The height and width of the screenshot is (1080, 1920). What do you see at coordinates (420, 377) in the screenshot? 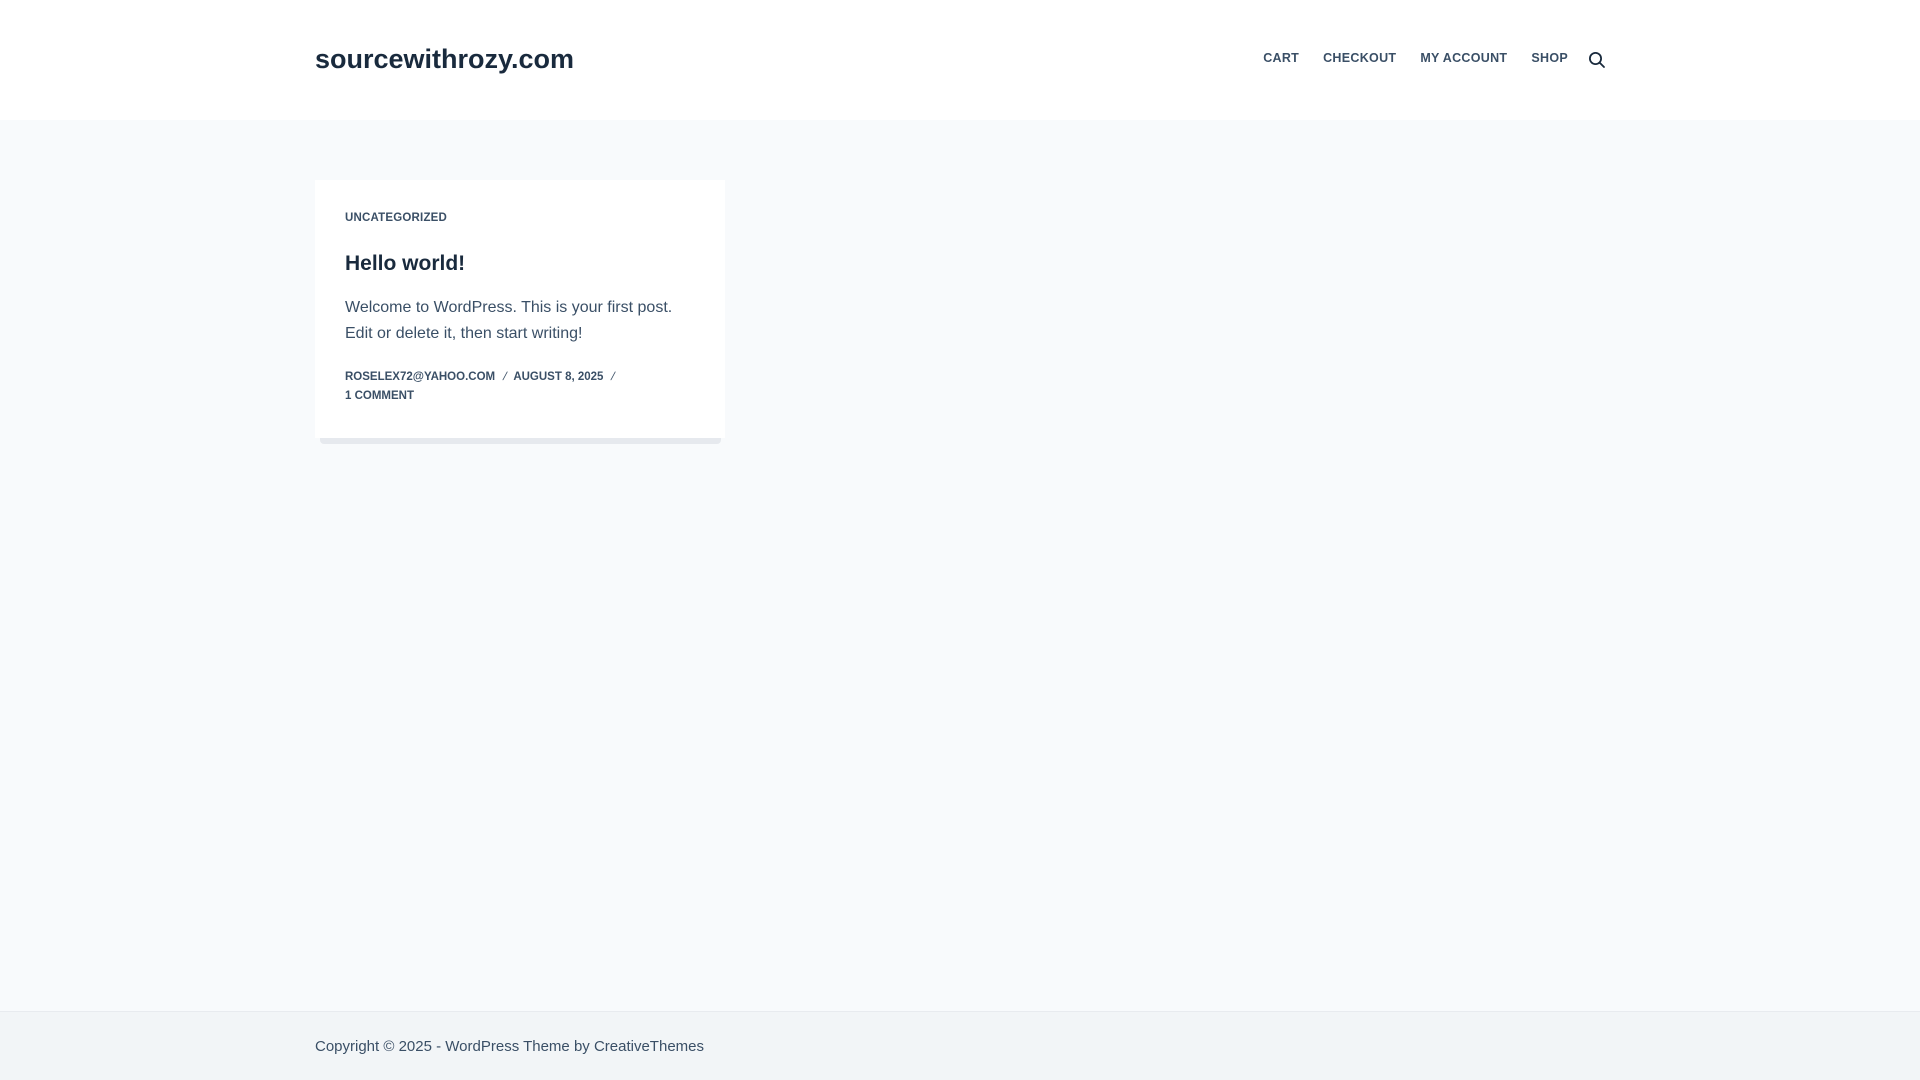
I see `post-author-link: ROSELEX72@YAHOO.COM` at bounding box center [420, 377].